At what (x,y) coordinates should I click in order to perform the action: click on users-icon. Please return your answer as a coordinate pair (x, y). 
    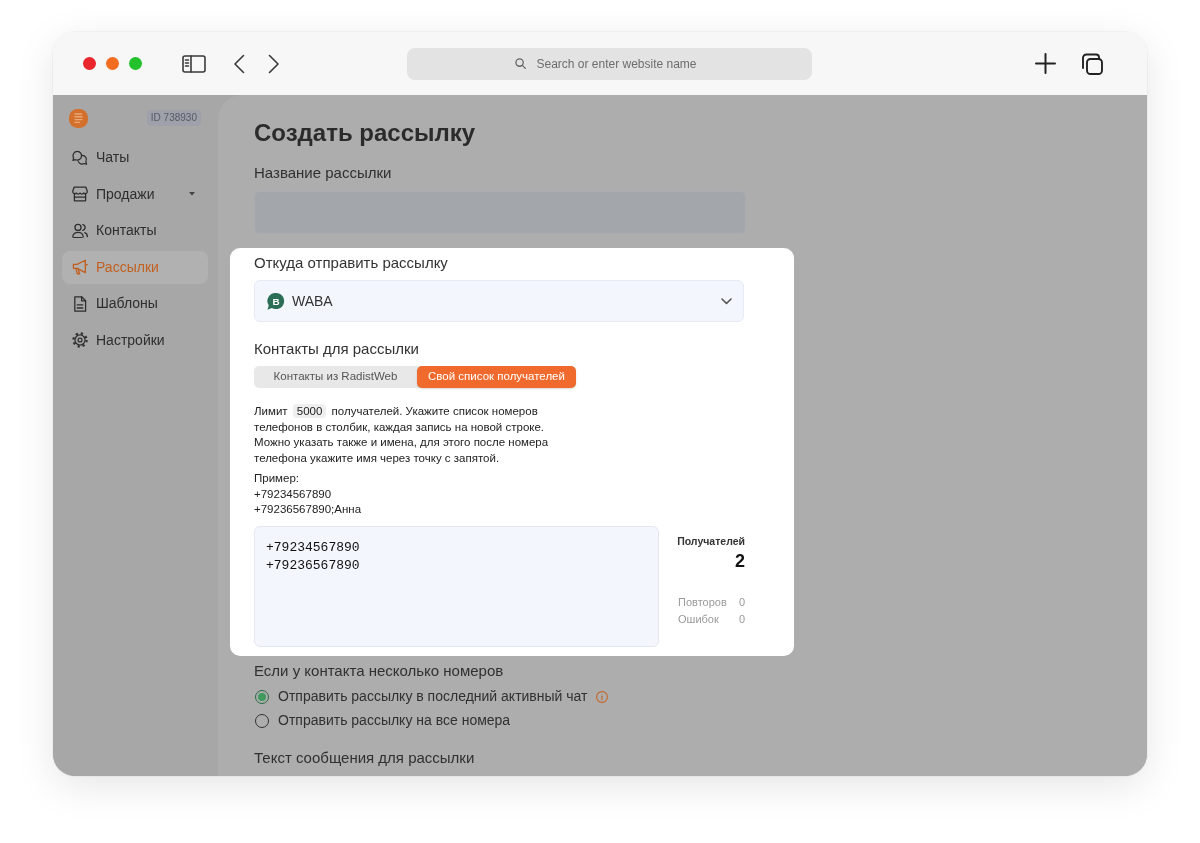
    Looking at the image, I should click on (80, 230).